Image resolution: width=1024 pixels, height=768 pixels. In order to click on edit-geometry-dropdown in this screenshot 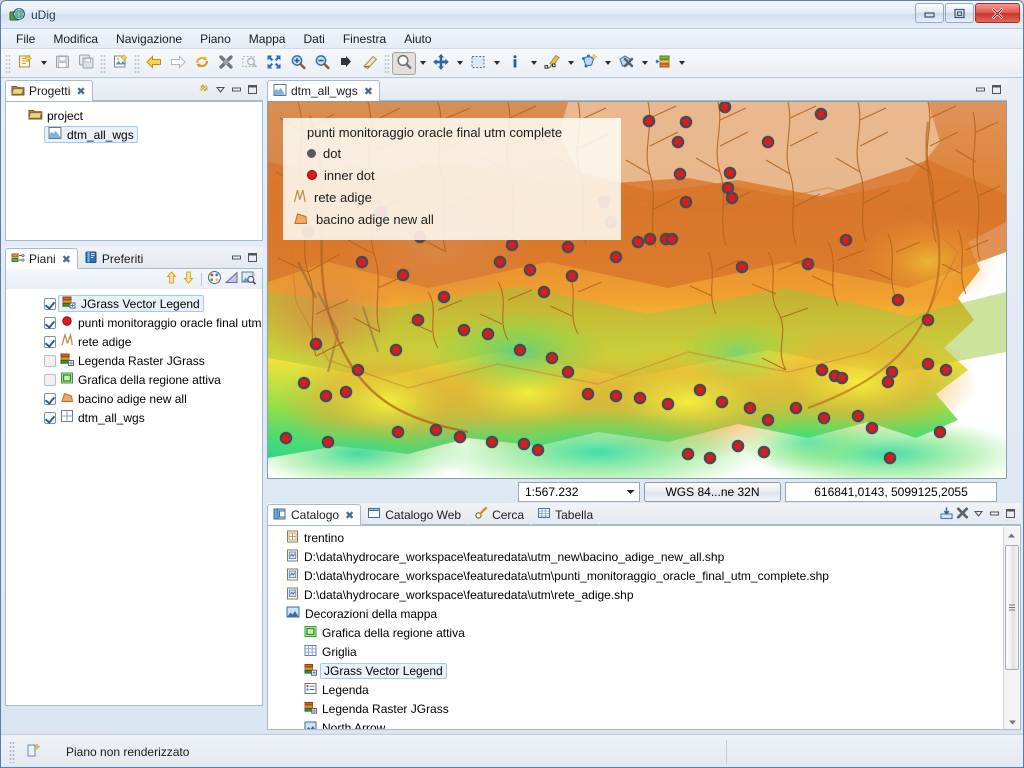, I will do `click(570, 63)`.